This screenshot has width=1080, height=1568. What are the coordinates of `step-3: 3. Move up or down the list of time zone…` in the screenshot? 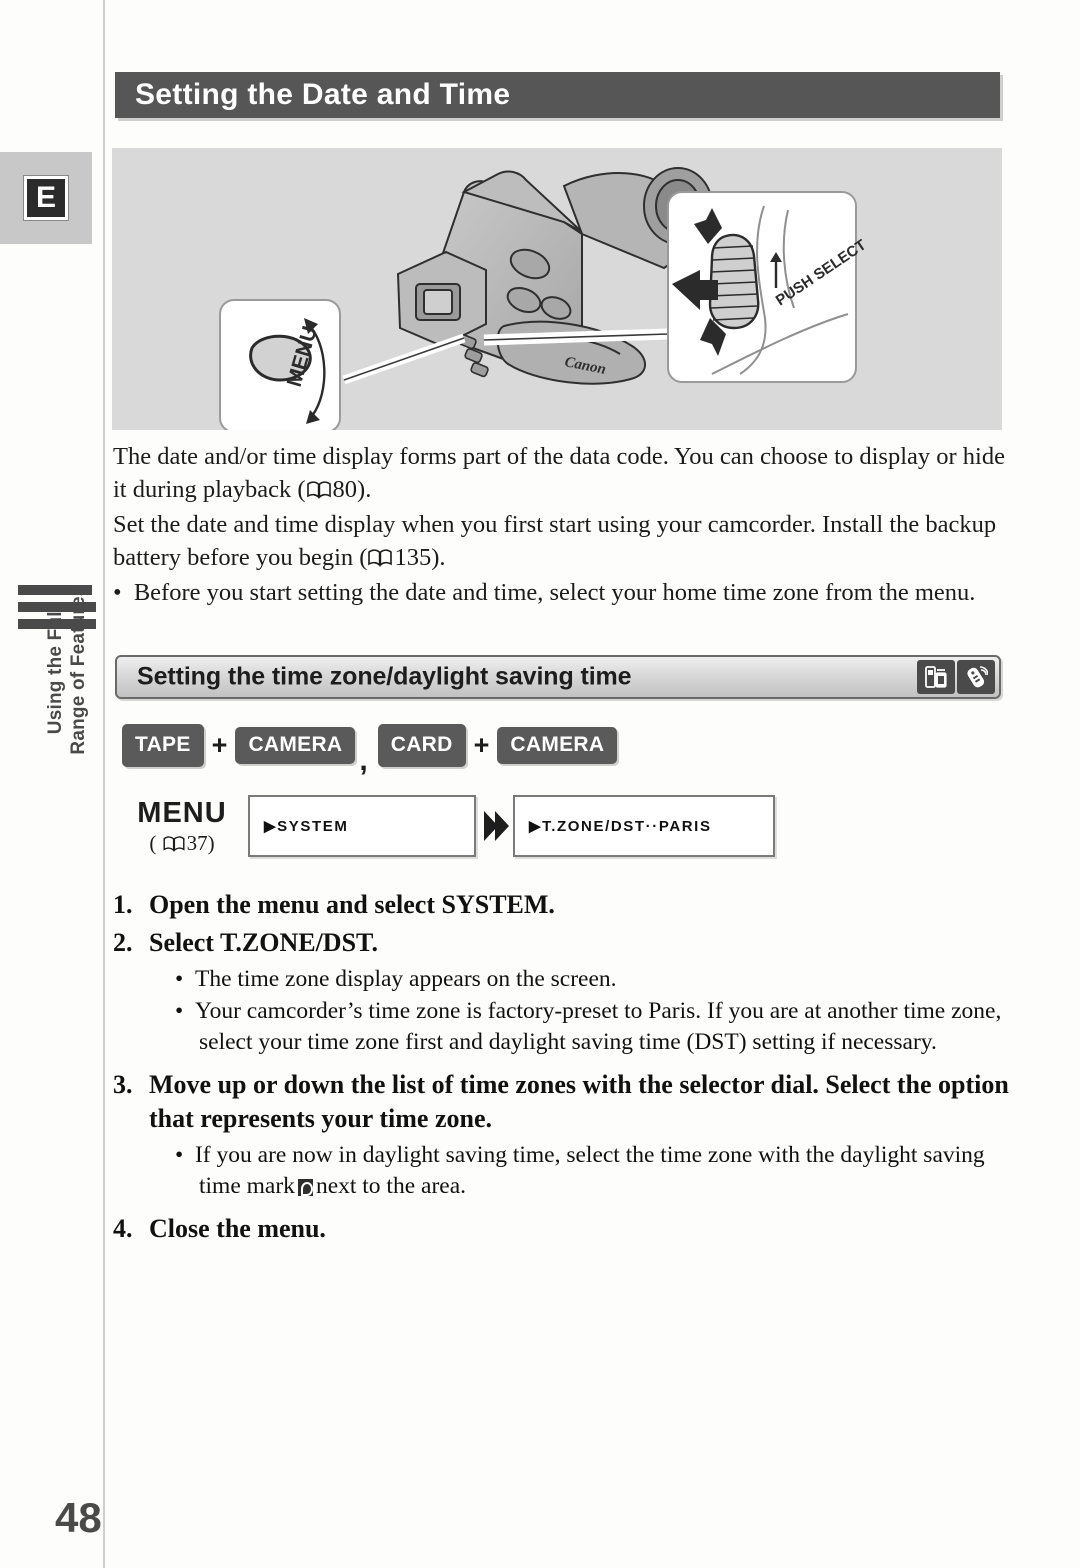 It's located at (565, 1102).